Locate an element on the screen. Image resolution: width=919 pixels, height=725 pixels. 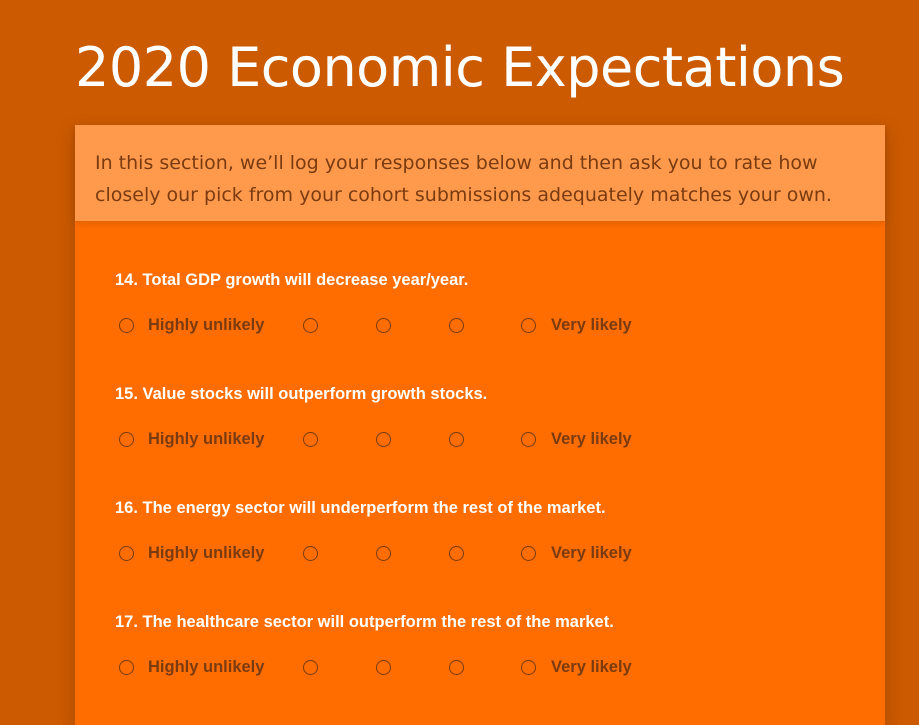
page-title: 2020 Economic Expectations is located at coordinates (460, 67).